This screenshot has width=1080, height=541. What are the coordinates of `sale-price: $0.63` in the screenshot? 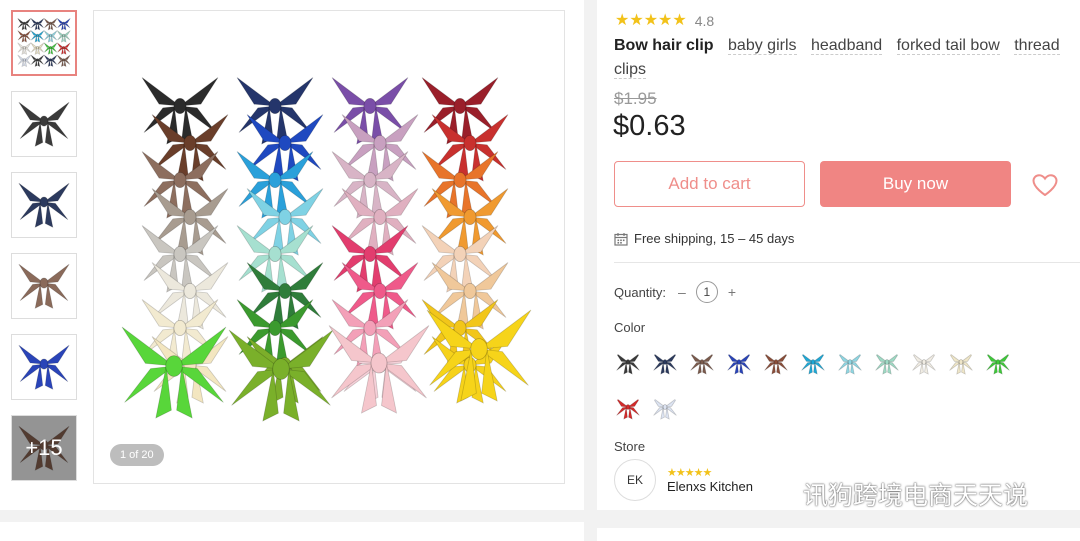 It's located at (649, 126).